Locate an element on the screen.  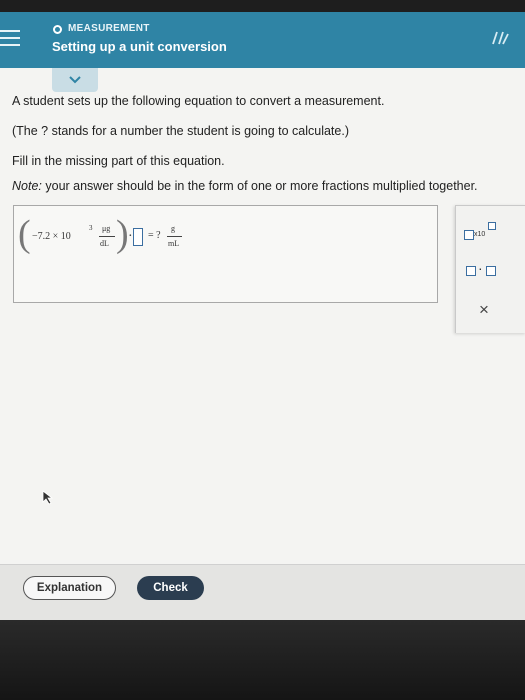
left-slot-icon is located at coordinates (471, 271).